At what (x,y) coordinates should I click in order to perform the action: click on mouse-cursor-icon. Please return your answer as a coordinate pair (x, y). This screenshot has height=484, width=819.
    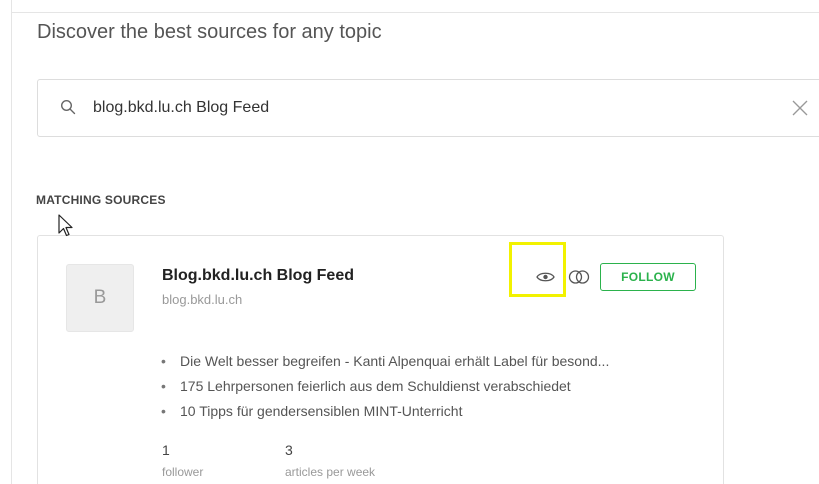
    Looking at the image, I should click on (65, 225).